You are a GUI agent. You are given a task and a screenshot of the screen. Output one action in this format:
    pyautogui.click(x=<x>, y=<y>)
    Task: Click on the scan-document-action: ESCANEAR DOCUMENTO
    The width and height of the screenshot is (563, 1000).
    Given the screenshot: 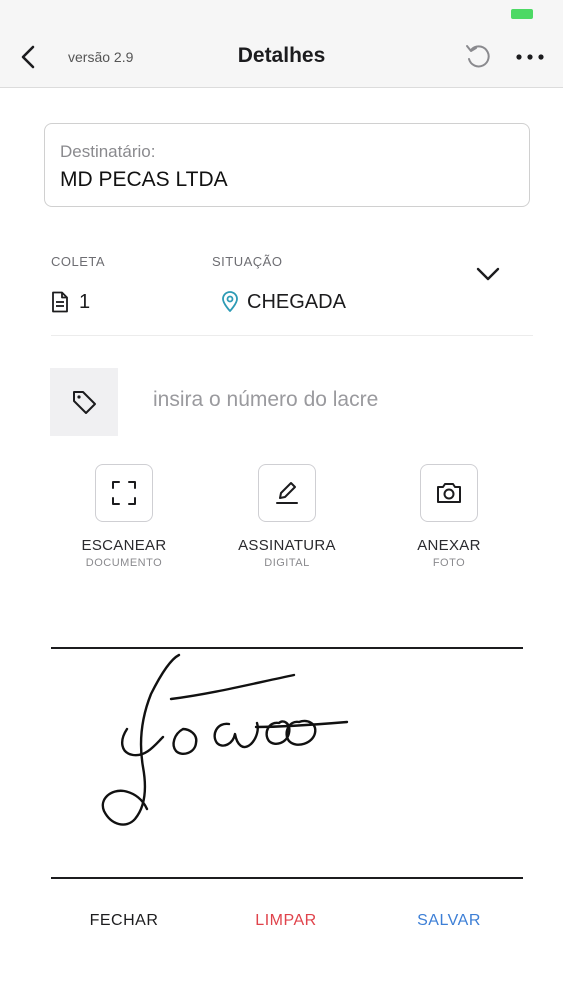 What is the action you would take?
    pyautogui.click(x=124, y=516)
    